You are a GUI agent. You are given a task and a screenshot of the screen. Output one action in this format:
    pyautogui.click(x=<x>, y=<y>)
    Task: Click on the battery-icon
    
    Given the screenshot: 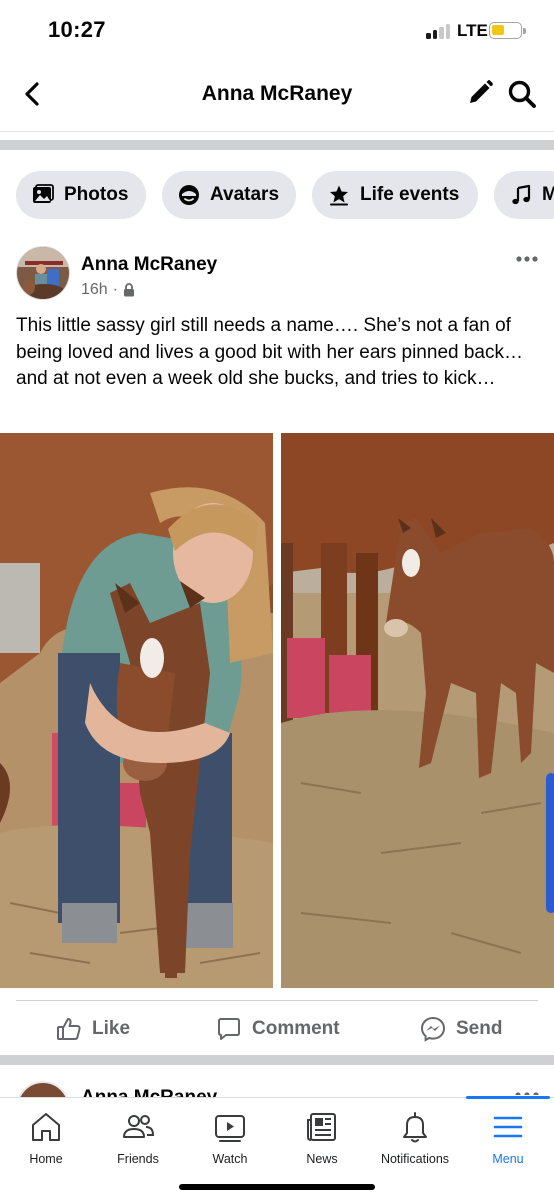 What is the action you would take?
    pyautogui.click(x=507, y=30)
    